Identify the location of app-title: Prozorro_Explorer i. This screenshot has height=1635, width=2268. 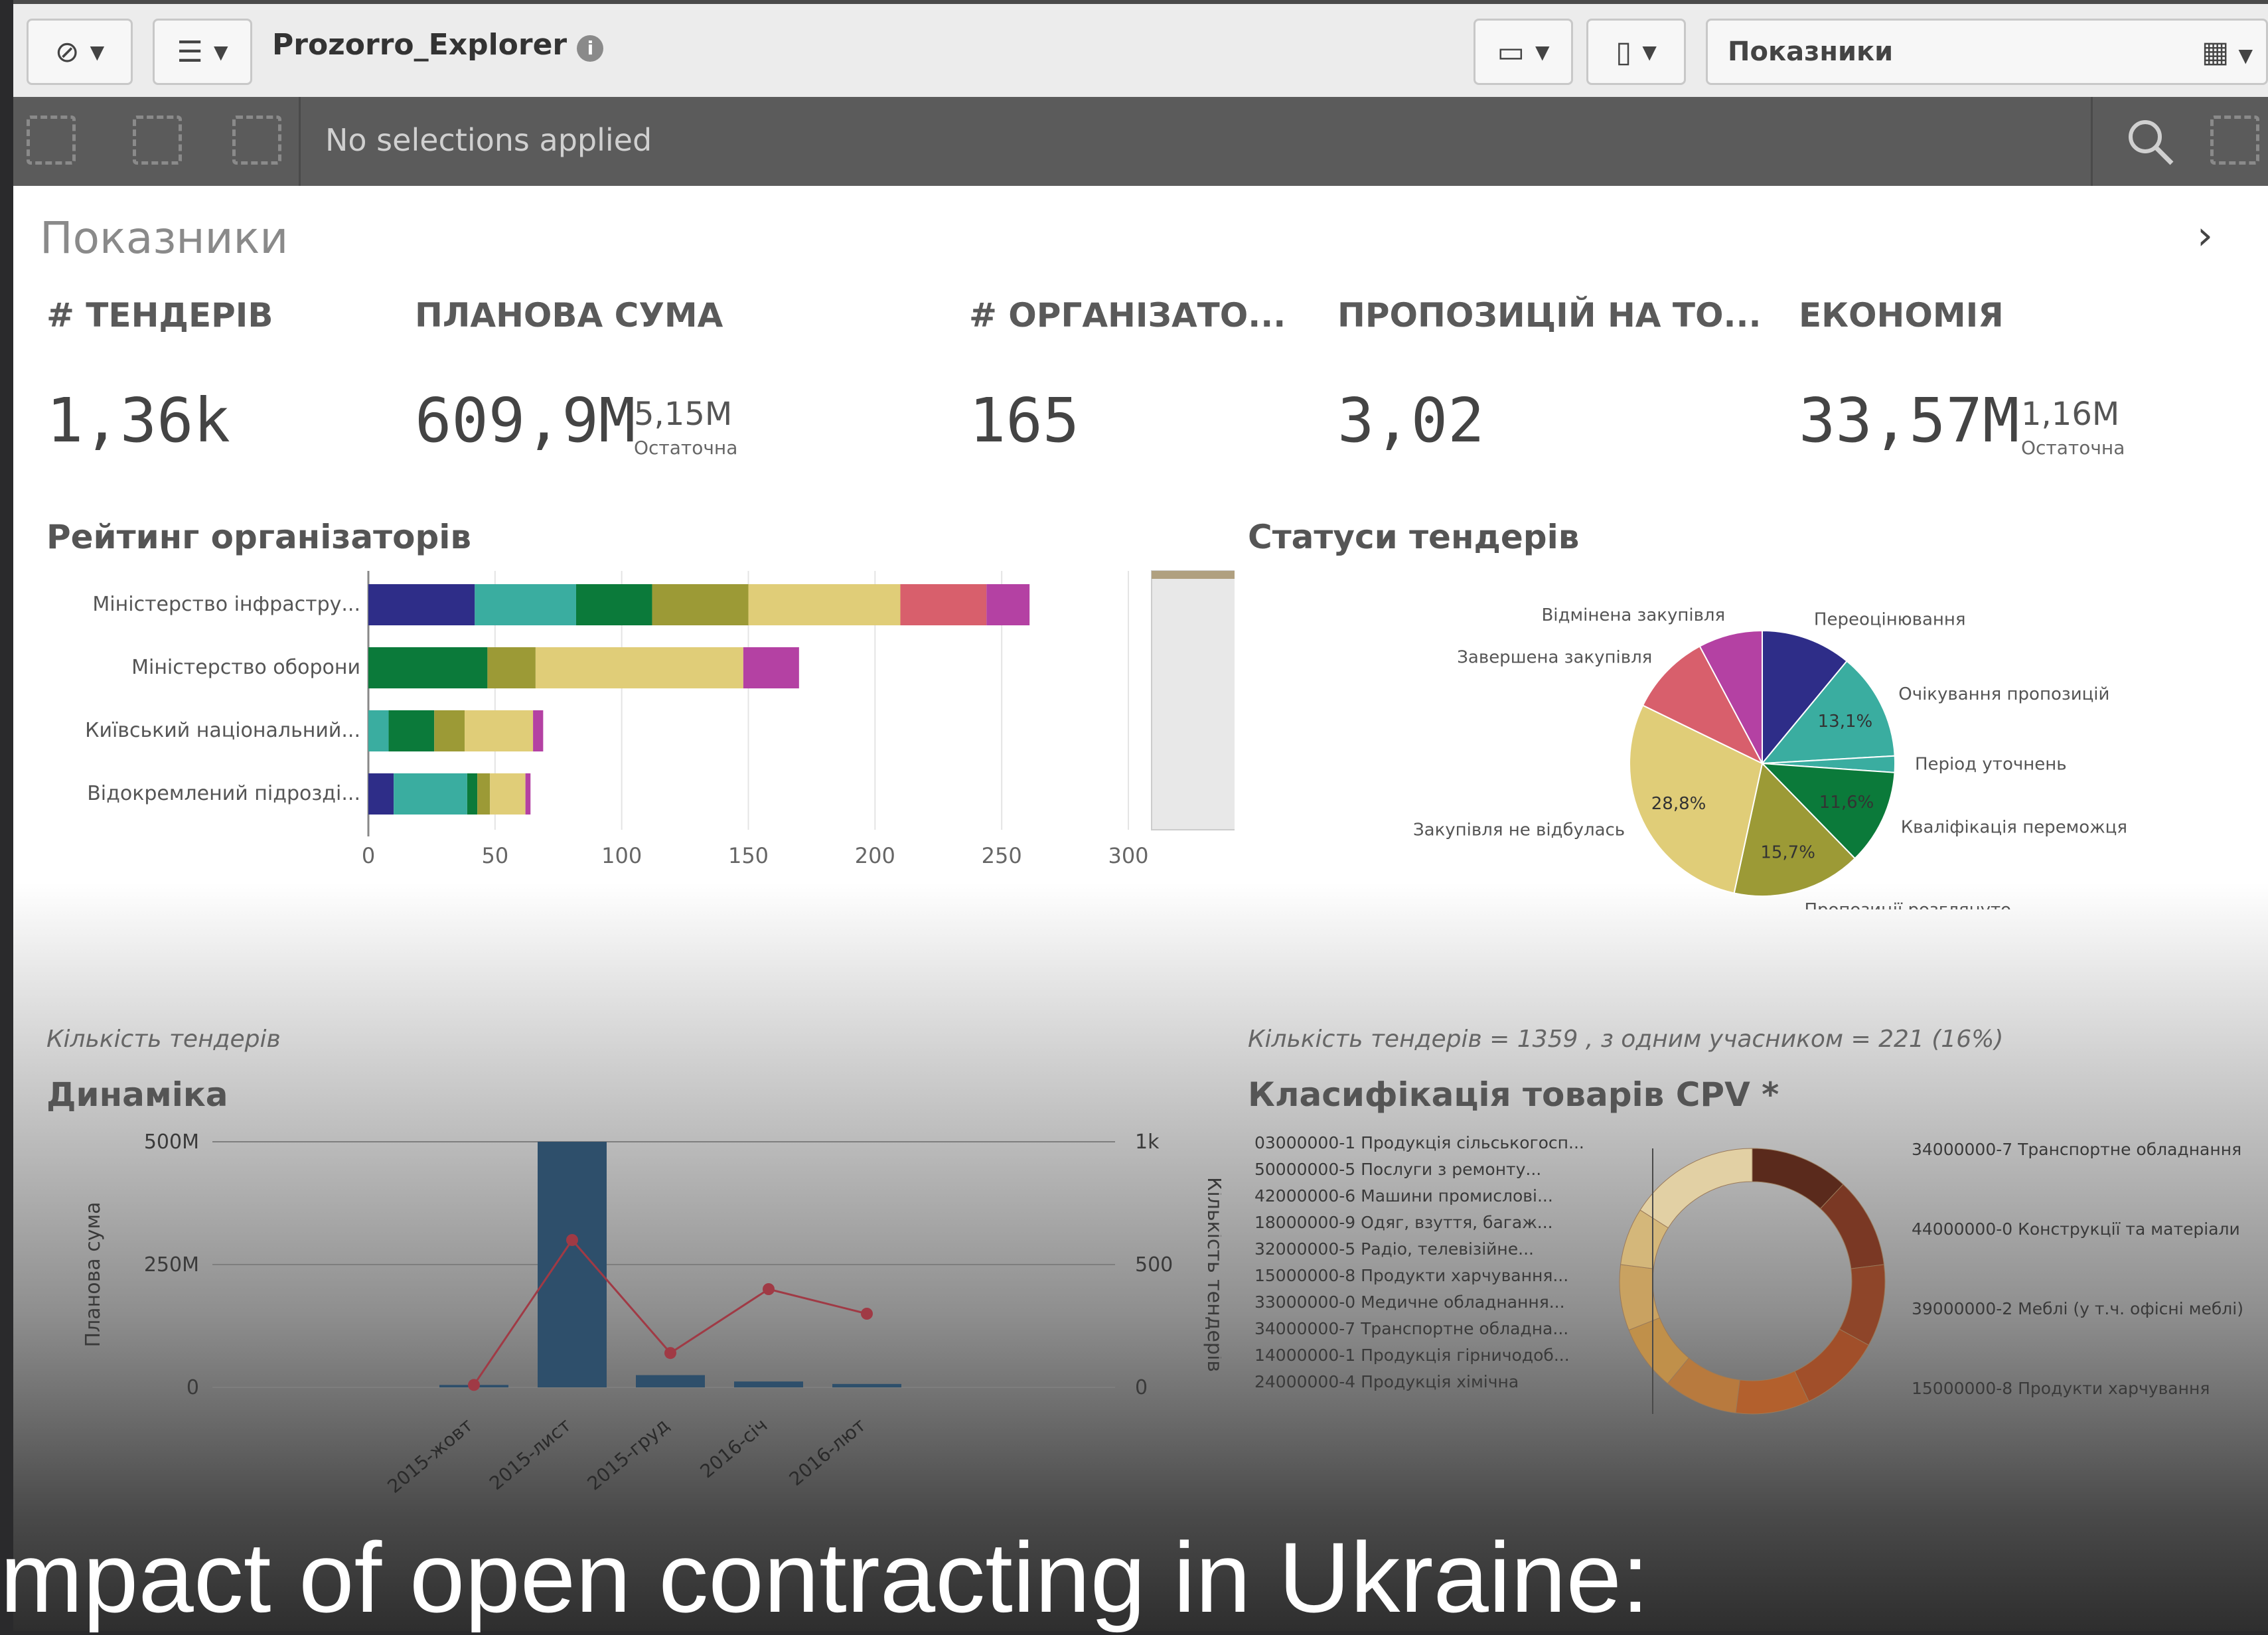
(438, 45).